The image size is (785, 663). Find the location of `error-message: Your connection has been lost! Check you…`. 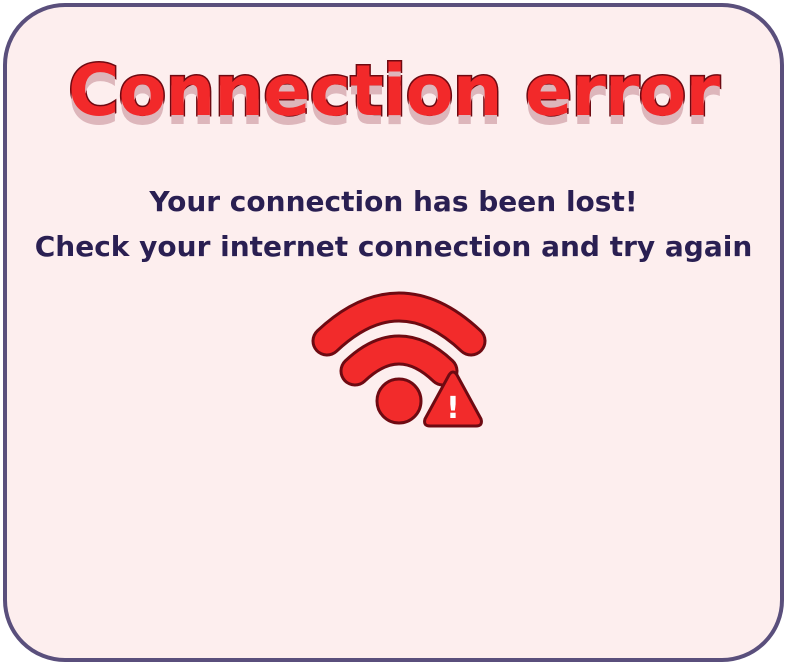

error-message: Your connection has been lost! Check you… is located at coordinates (393, 224).